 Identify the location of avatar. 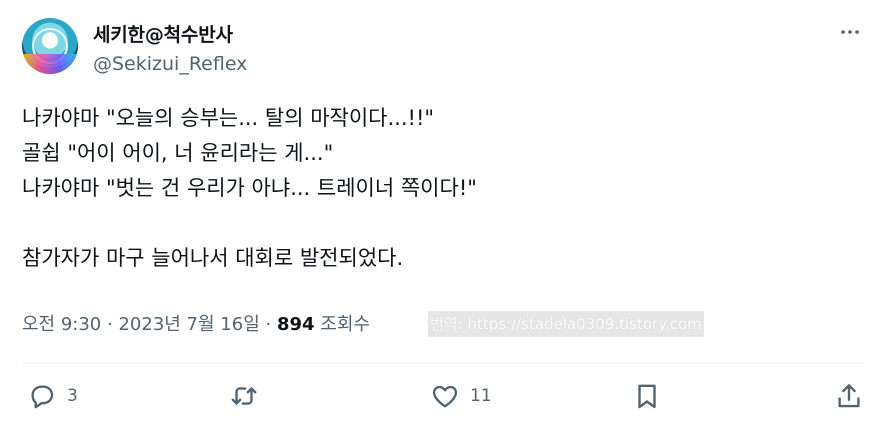
(50, 46).